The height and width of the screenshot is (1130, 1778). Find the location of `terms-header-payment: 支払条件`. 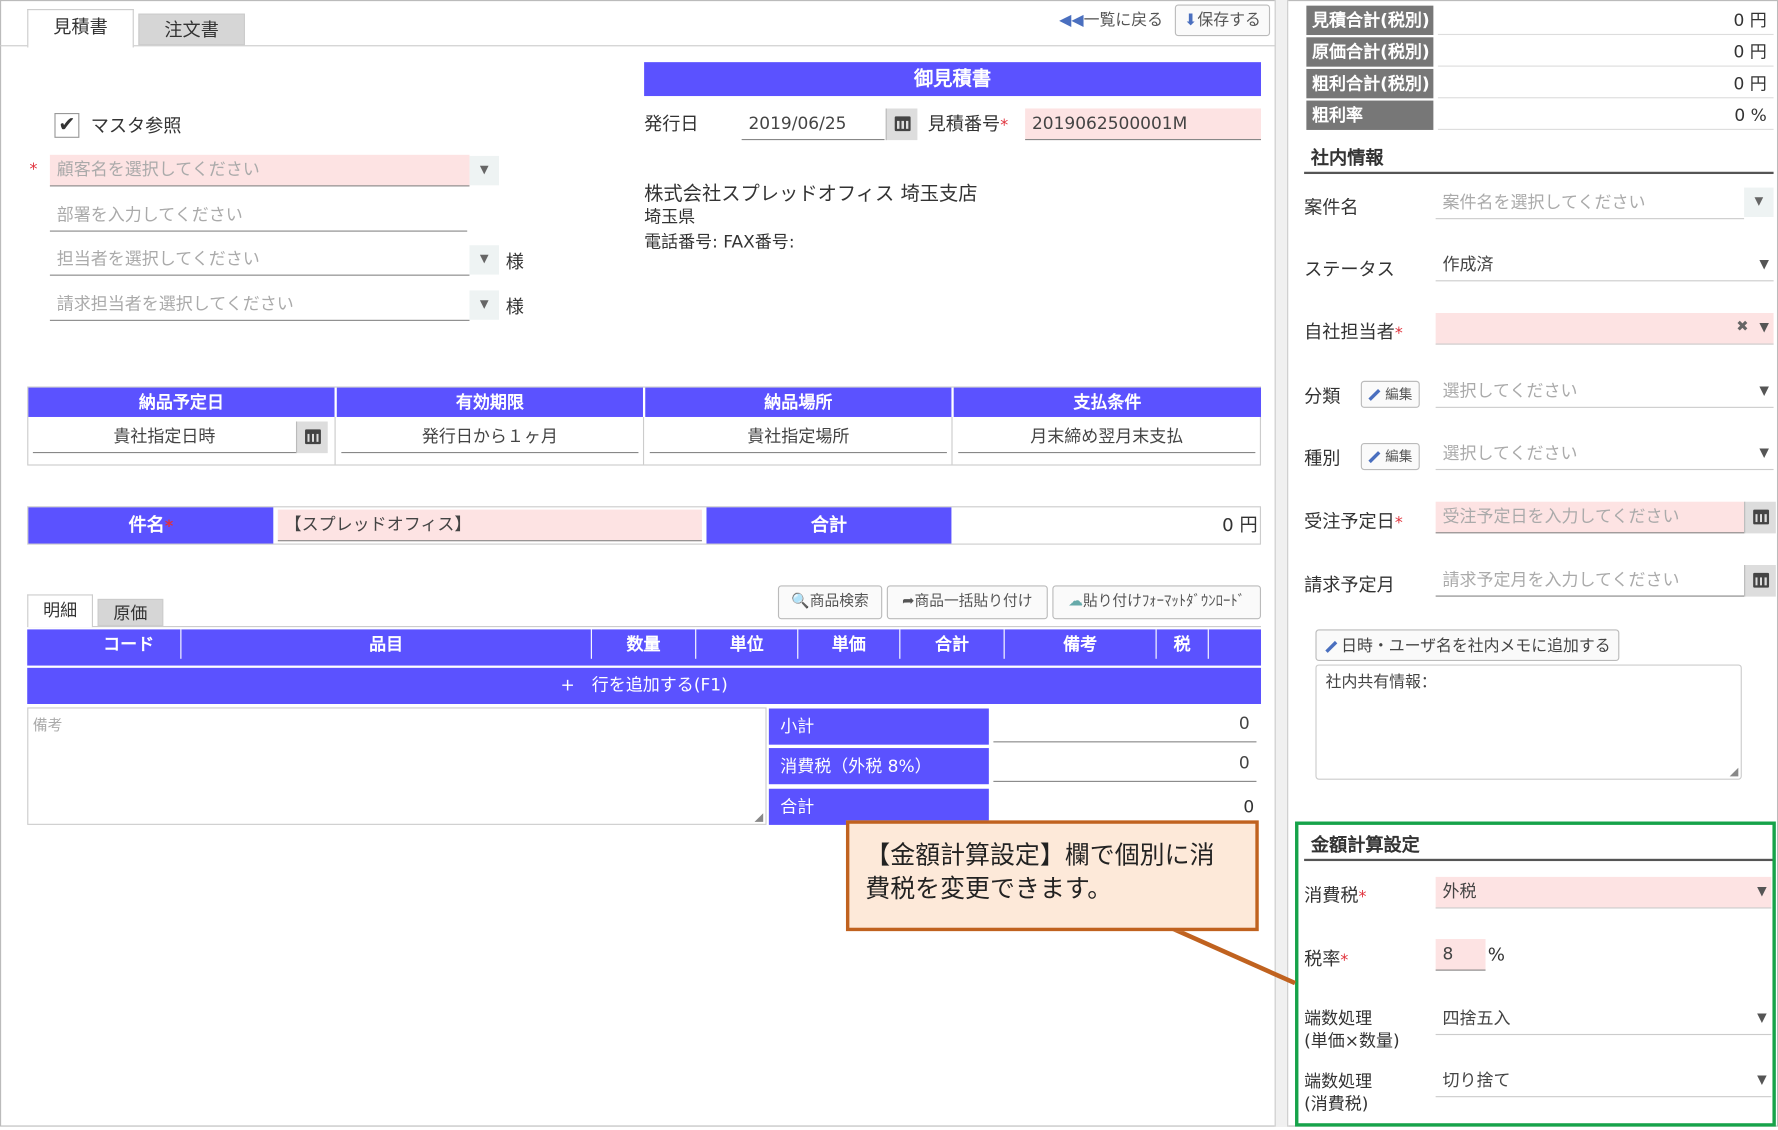

terms-header-payment: 支払条件 is located at coordinates (1107, 402).